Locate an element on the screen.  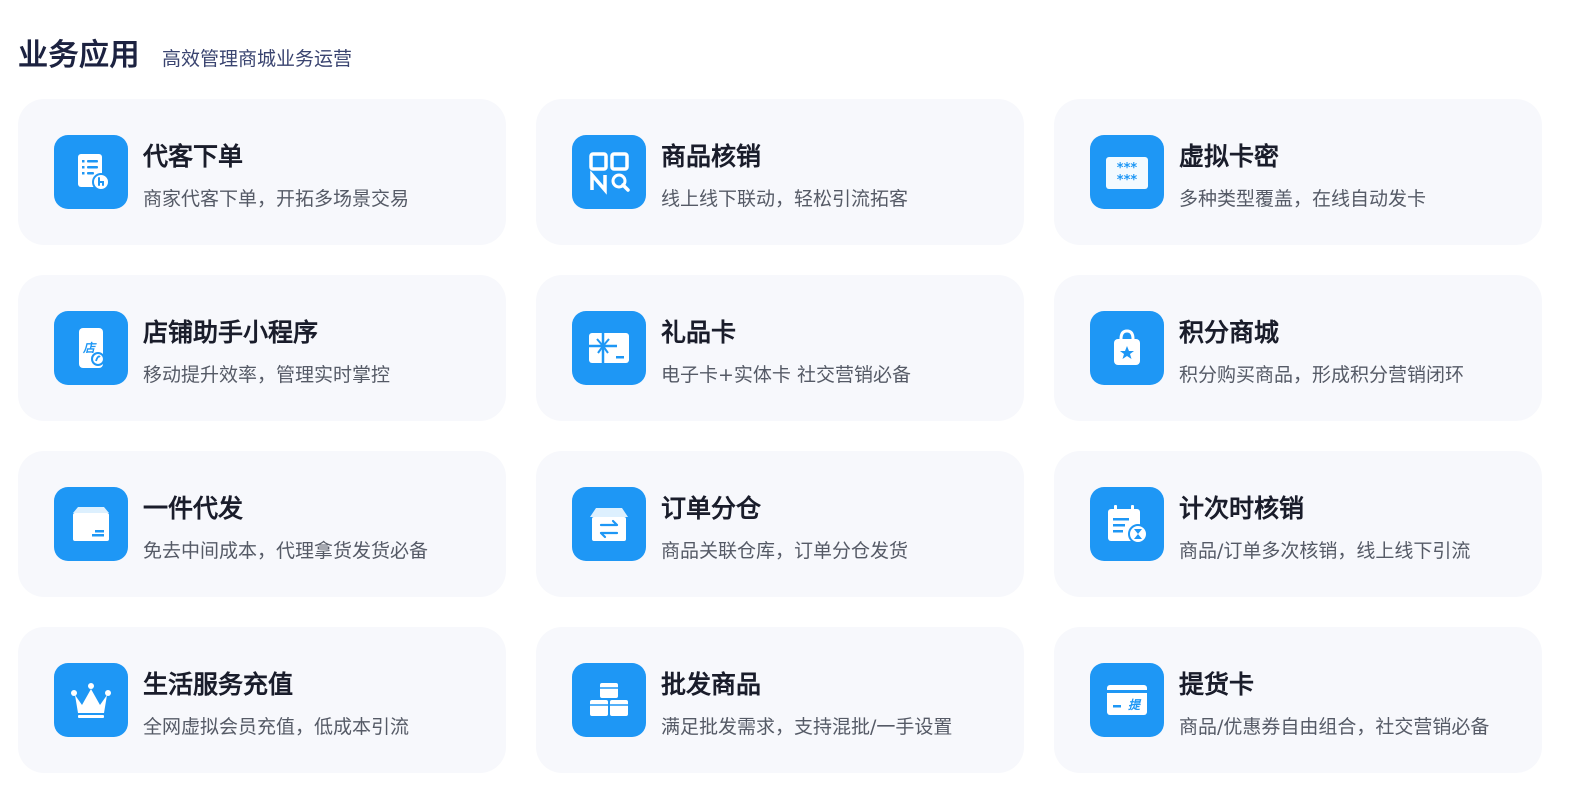
app-card-life-recharge: 生活服务充值 全网虚拟会员充值，低成本引流 is located at coordinates (262, 700).